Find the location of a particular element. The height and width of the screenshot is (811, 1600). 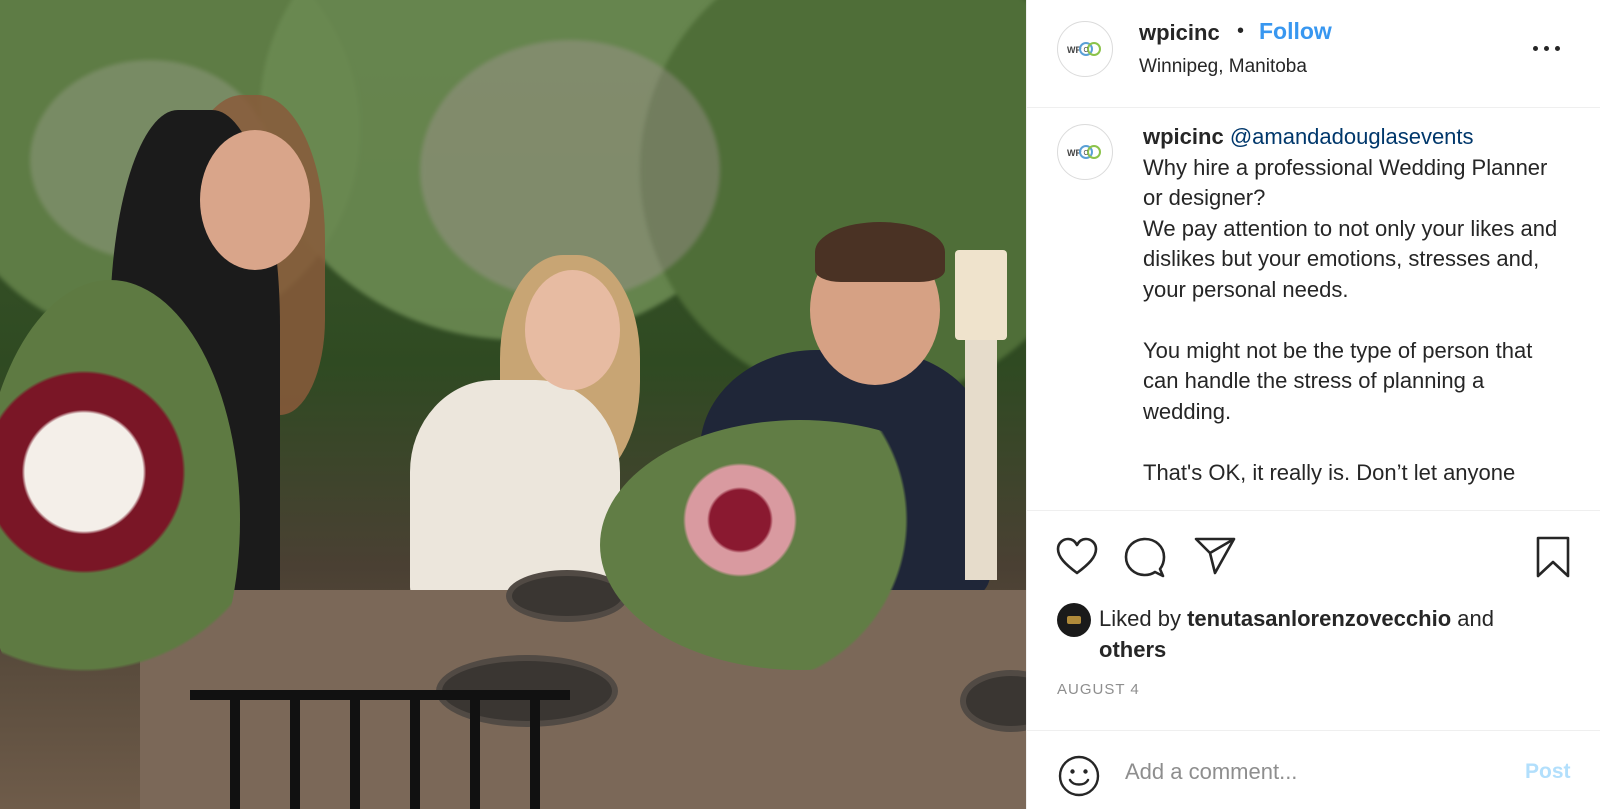

groom-hair is located at coordinates (880, 252).